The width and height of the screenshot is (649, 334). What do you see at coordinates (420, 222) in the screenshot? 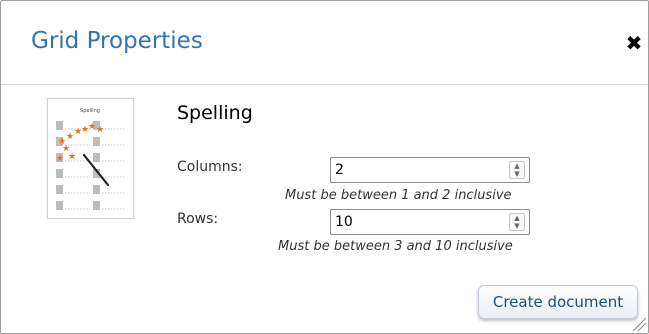
I see `rows-input` at bounding box center [420, 222].